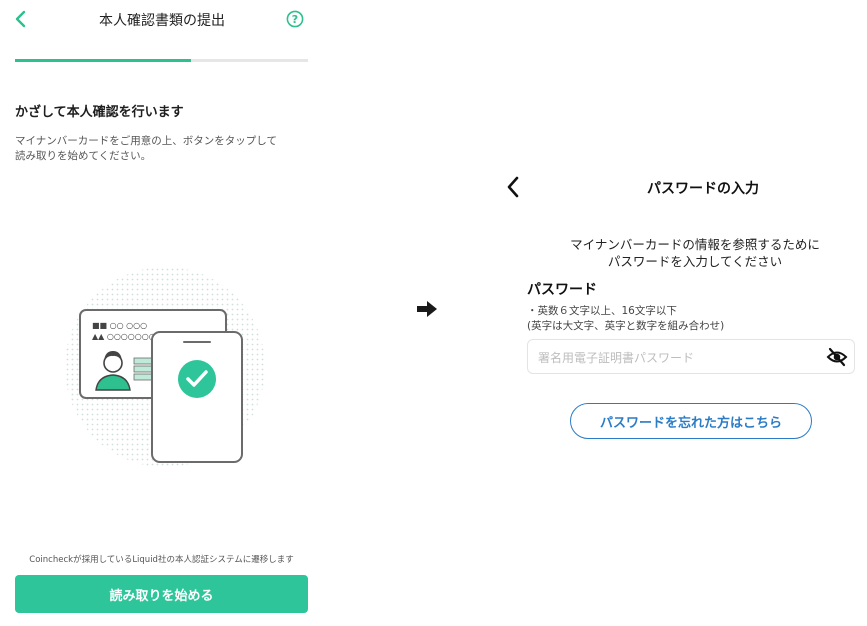 This screenshot has width=867, height=626. What do you see at coordinates (695, 244) in the screenshot?
I see `info-line: マイナンバーカードの情報を参照するために` at bounding box center [695, 244].